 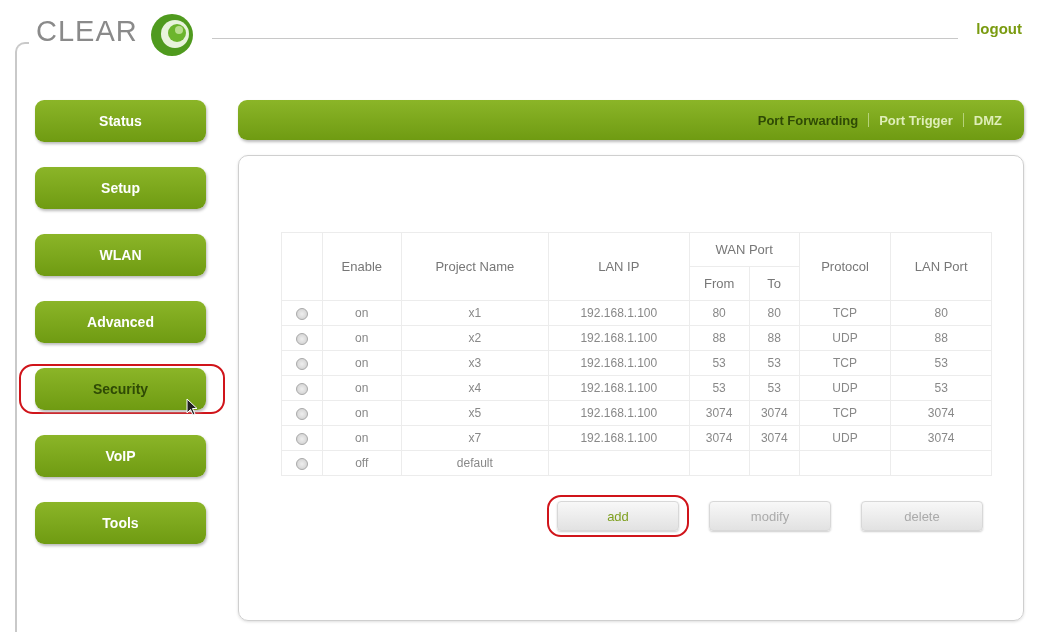 I want to click on column-header: Enable, so click(x=361, y=266).